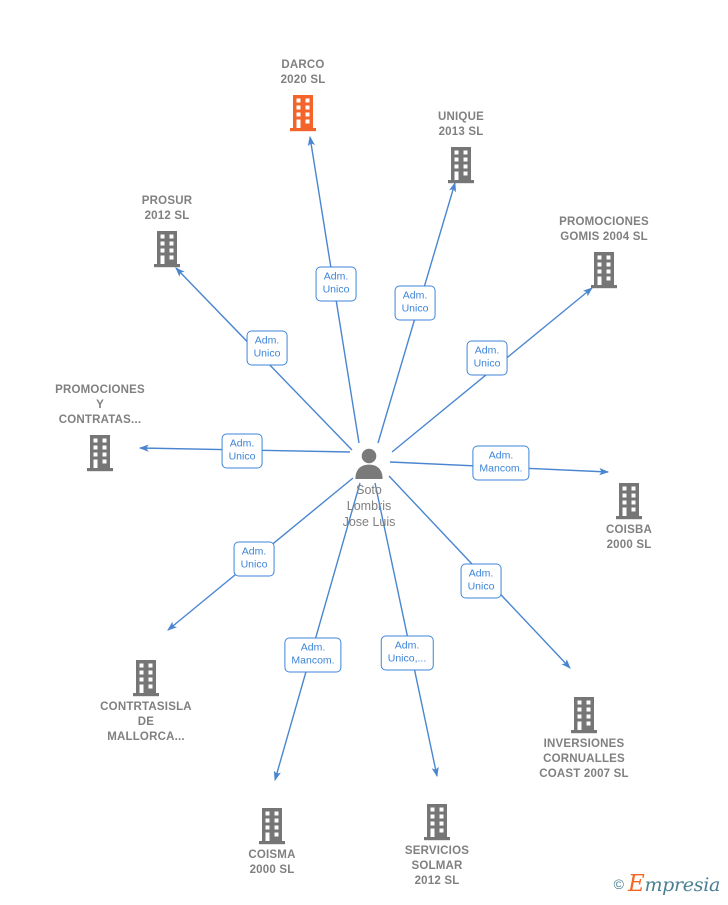 The width and height of the screenshot is (728, 905). I want to click on company-node-promociones-gomis: PROMOCIONES GOMIS 2004 SL, so click(604, 253).